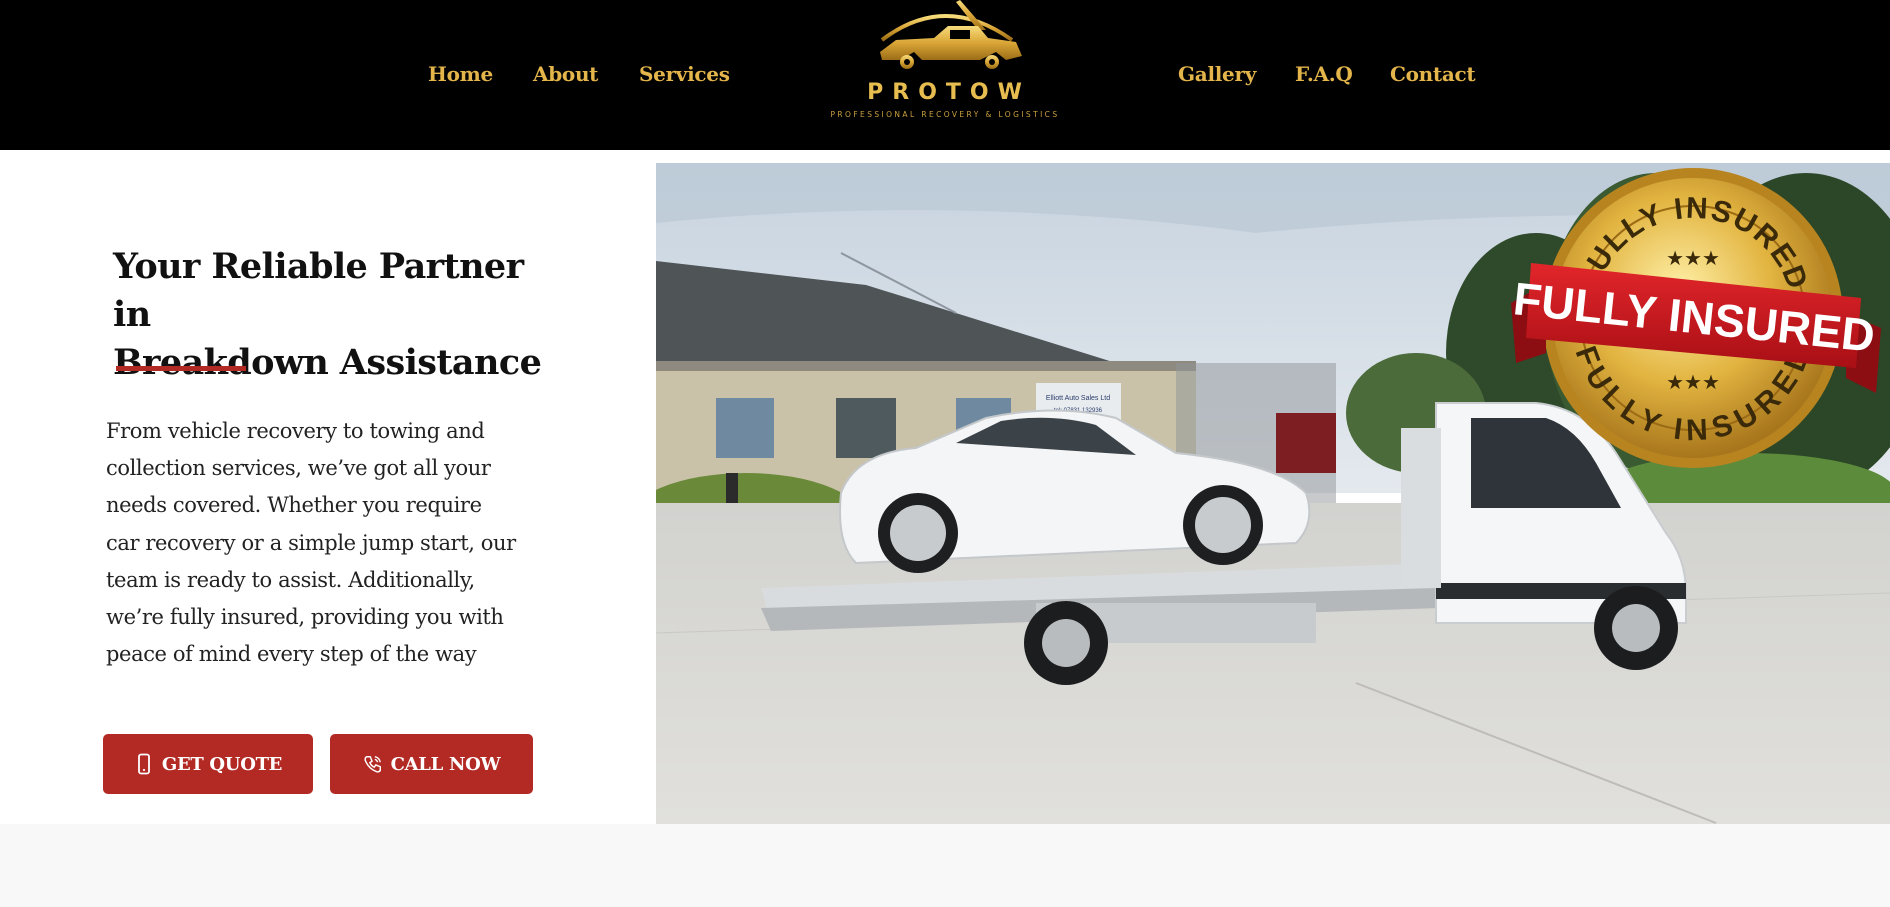 This screenshot has height=907, width=1890. Describe the element at coordinates (1433, 74) in the screenshot. I see `nav-contact: Contact` at that location.